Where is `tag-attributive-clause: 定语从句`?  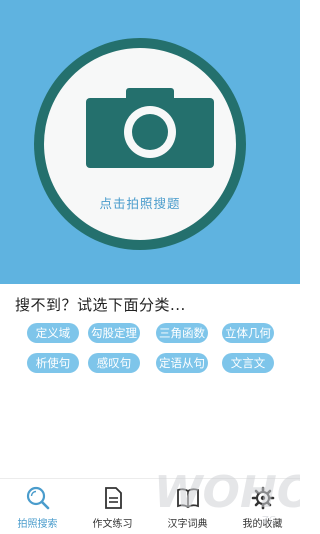
tag-attributive-clause: 定语从句 is located at coordinates (182, 363).